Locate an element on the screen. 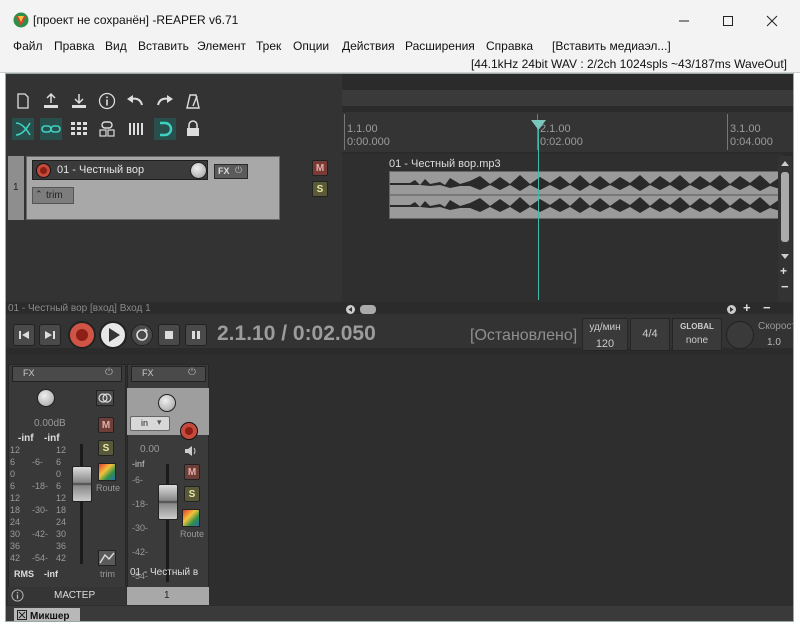 The width and height of the screenshot is (800, 628). menu-extensions: Расширения is located at coordinates (440, 46).